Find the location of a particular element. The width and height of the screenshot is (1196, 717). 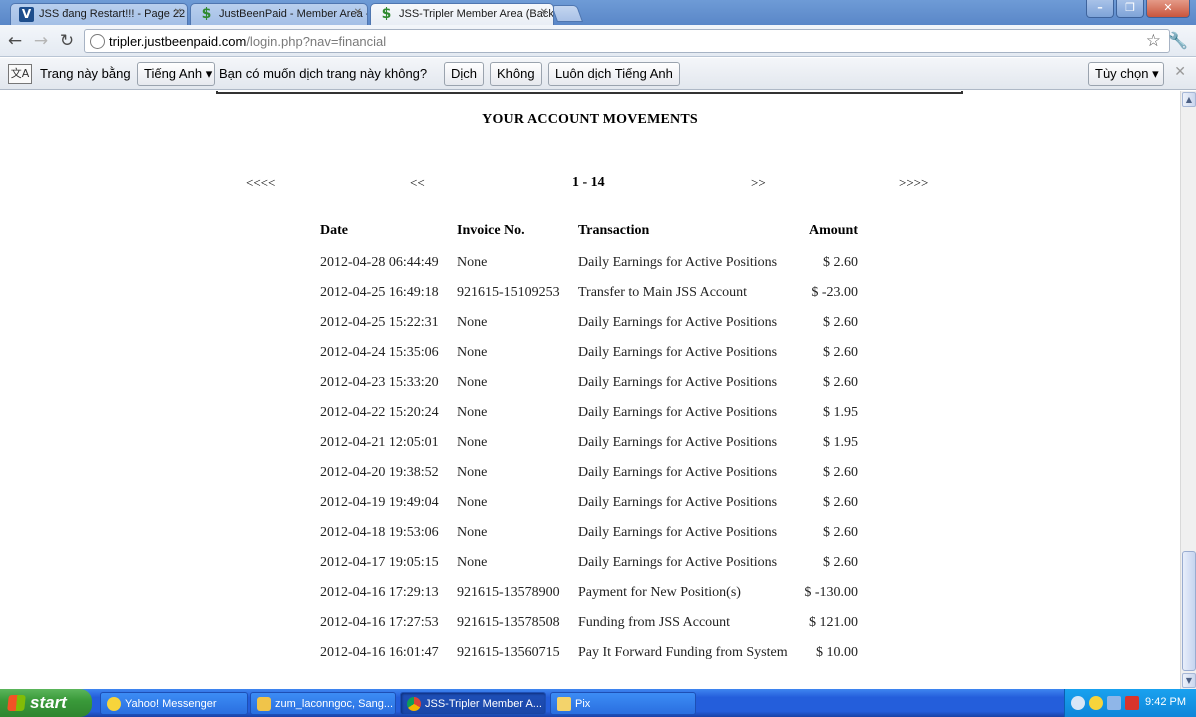

bookmark-star-icon: ☆ is located at coordinates (1153, 41).